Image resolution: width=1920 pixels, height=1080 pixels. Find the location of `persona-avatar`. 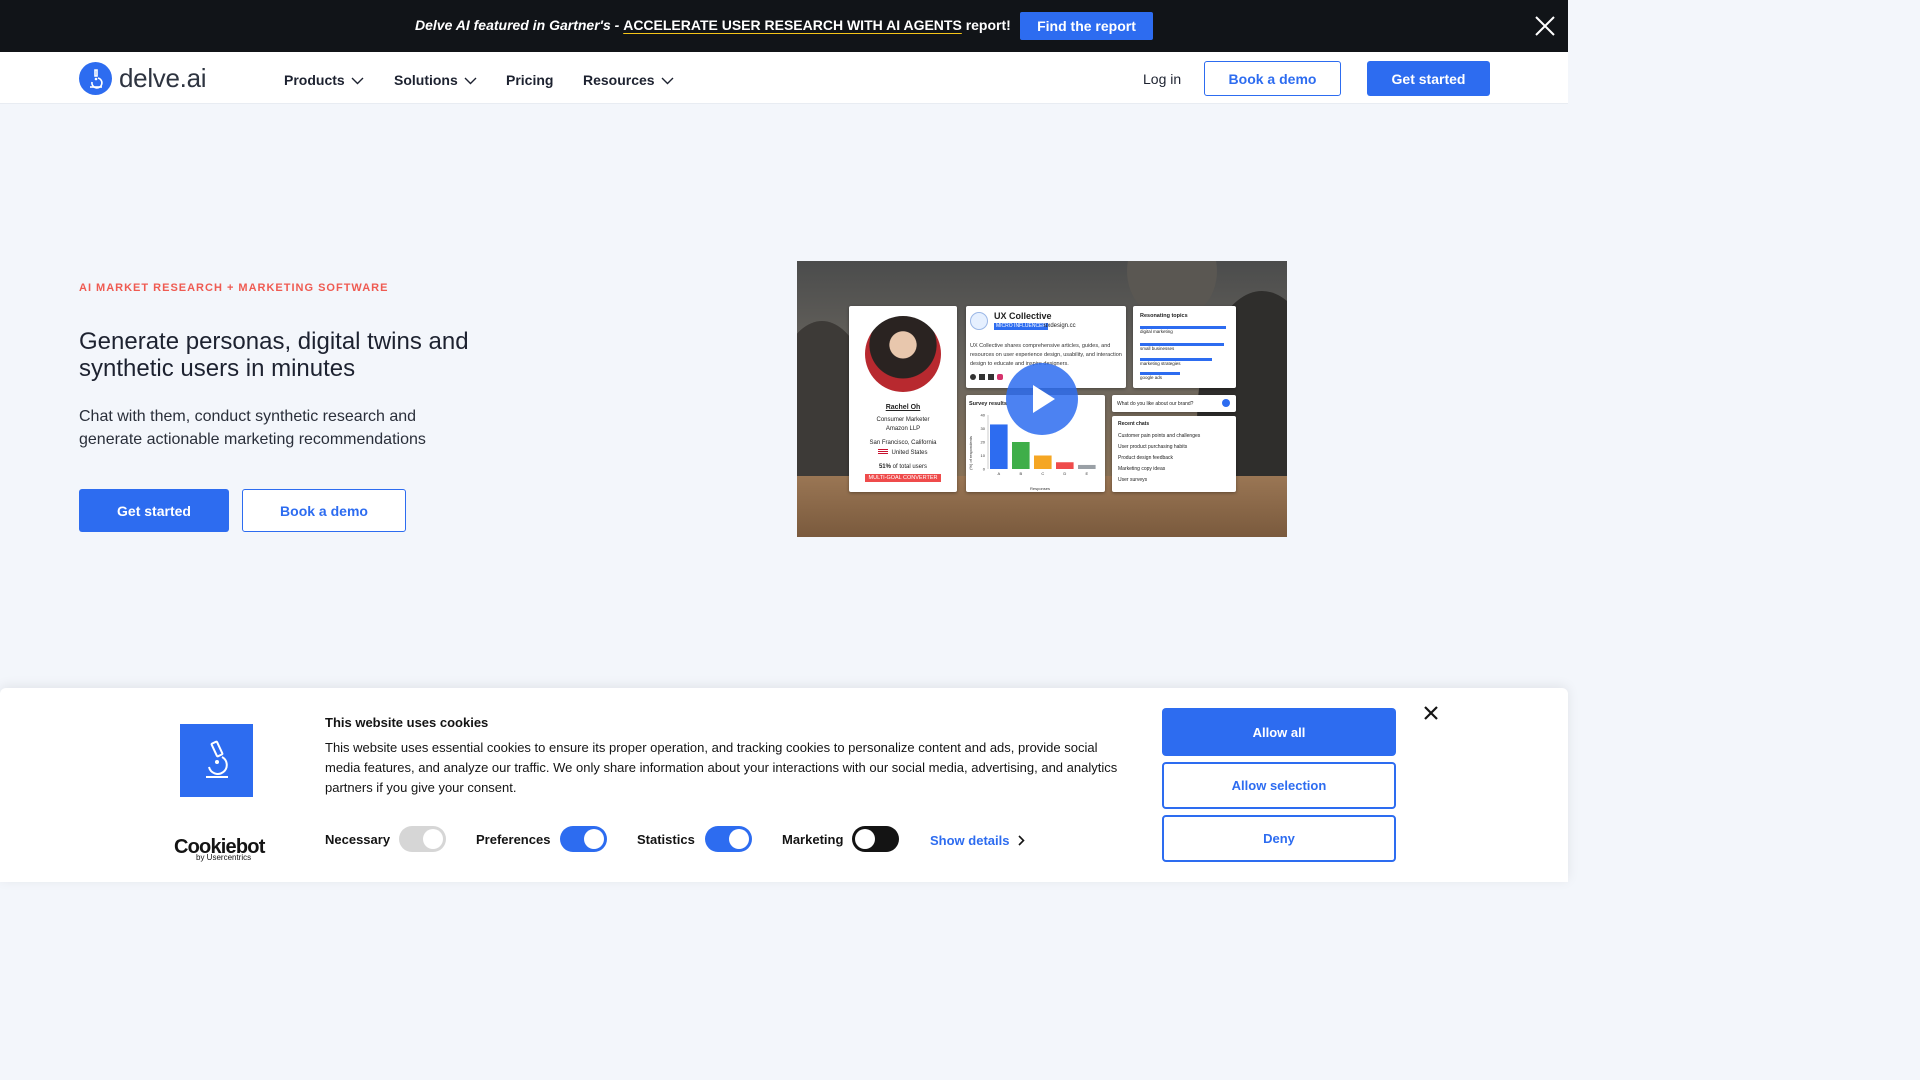

persona-avatar is located at coordinates (903, 354).